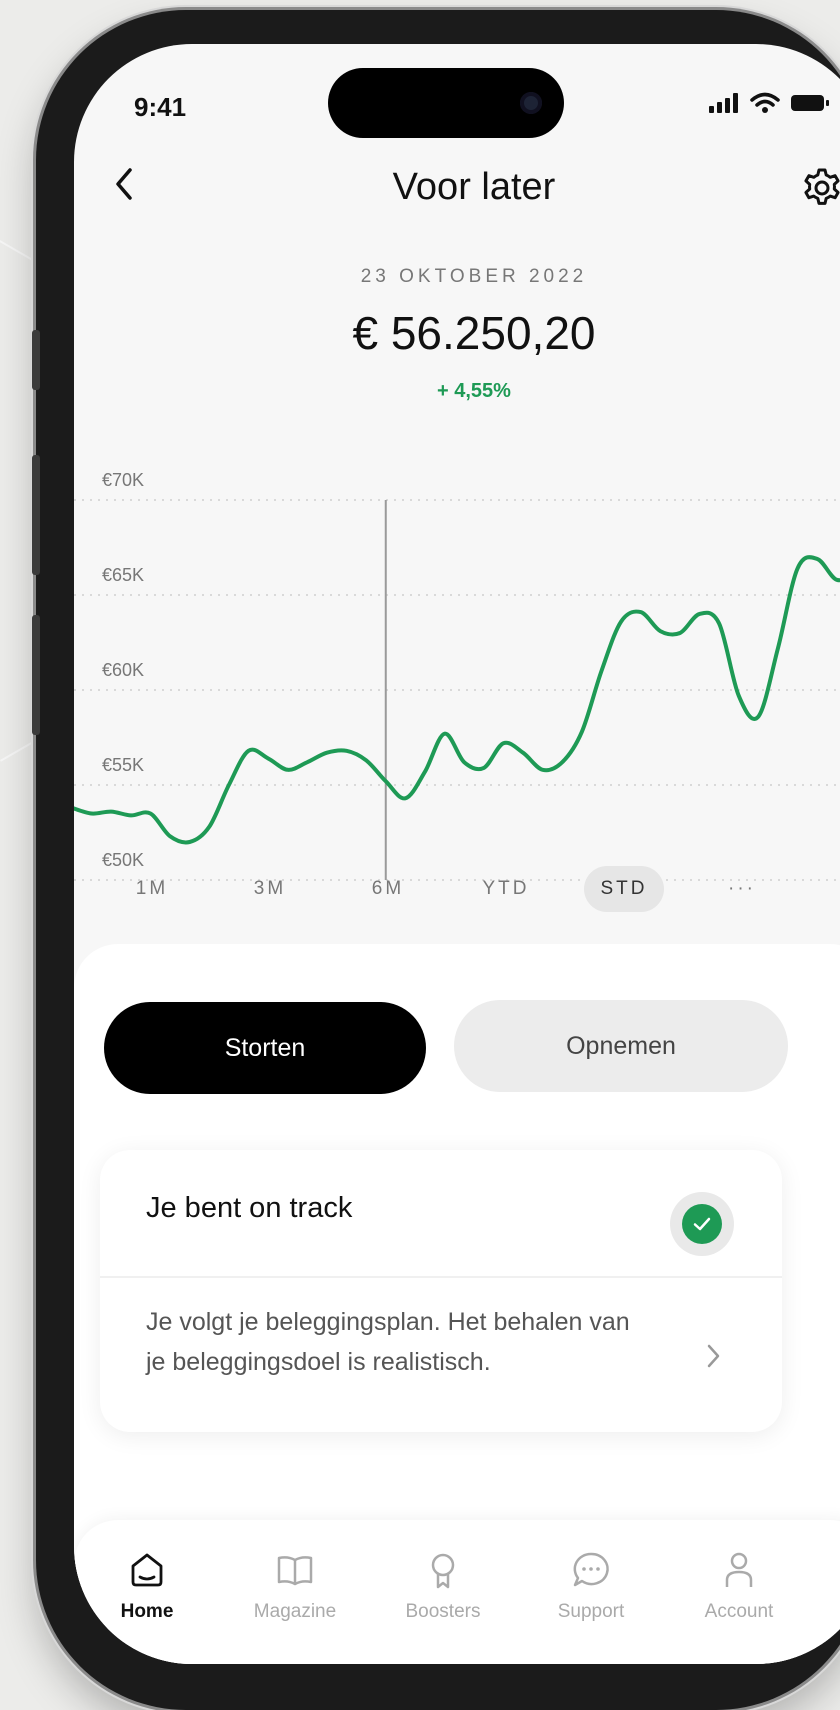  I want to click on dynamic-island, so click(446, 103).